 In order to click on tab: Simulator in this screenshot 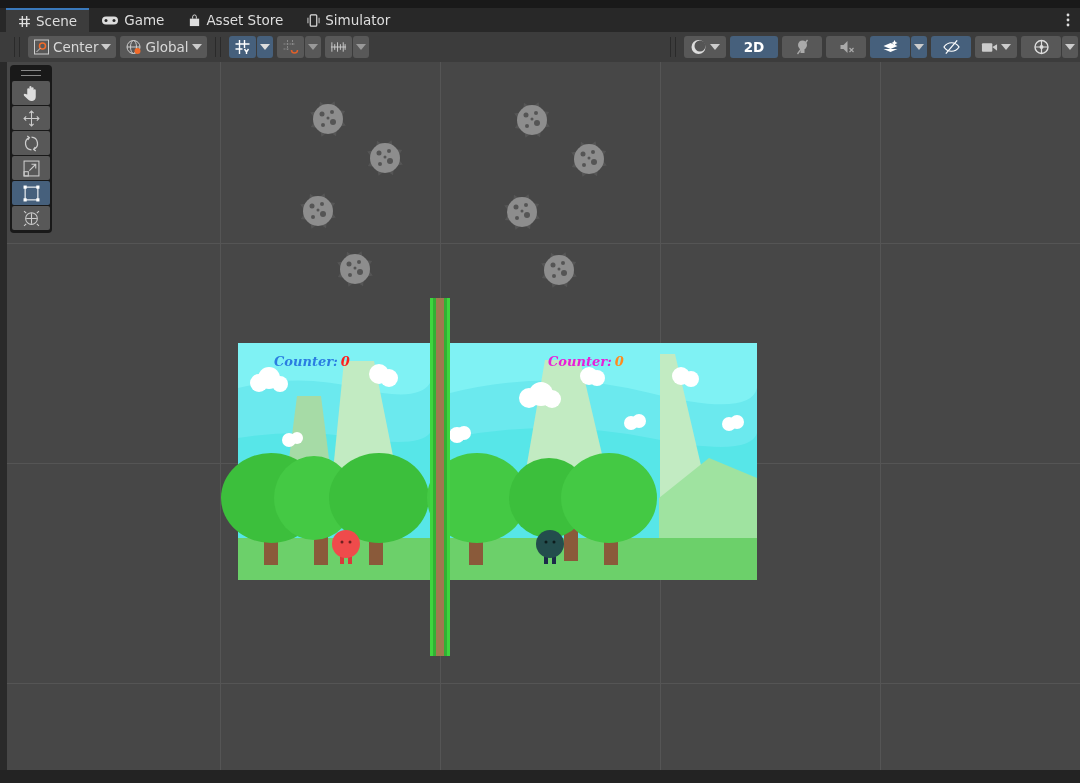, I will do `click(349, 20)`.